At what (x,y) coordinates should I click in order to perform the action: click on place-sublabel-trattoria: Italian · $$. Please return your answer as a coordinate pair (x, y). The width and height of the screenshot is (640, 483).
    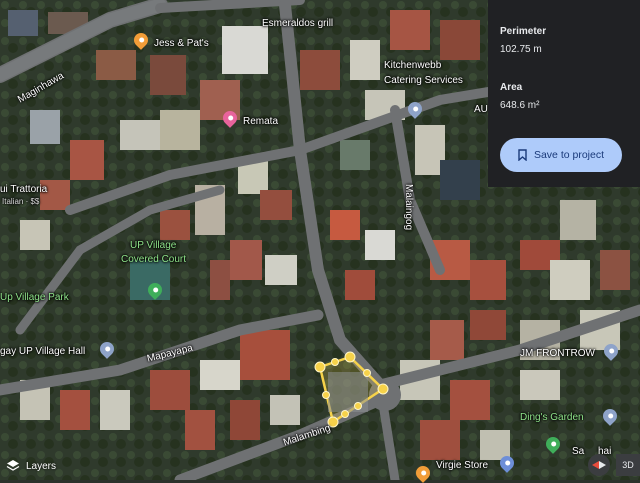
    Looking at the image, I should click on (21, 201).